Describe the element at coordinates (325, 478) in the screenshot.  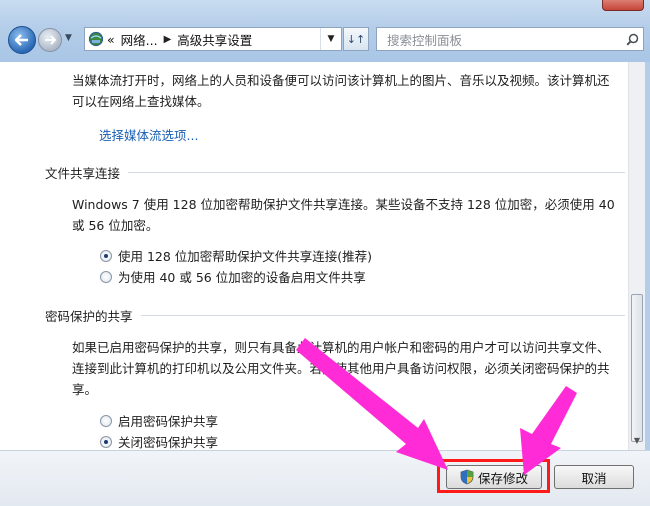
I see `button-bar` at that location.